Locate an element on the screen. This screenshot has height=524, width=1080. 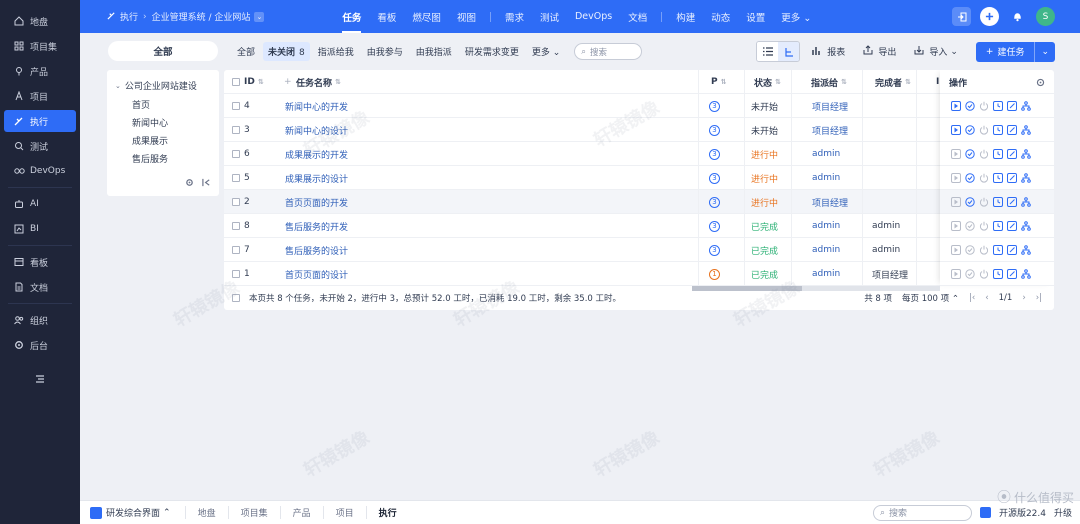
table-row: 5 成果展示的设计 3 进行中 admin is located at coordinates (639, 178).